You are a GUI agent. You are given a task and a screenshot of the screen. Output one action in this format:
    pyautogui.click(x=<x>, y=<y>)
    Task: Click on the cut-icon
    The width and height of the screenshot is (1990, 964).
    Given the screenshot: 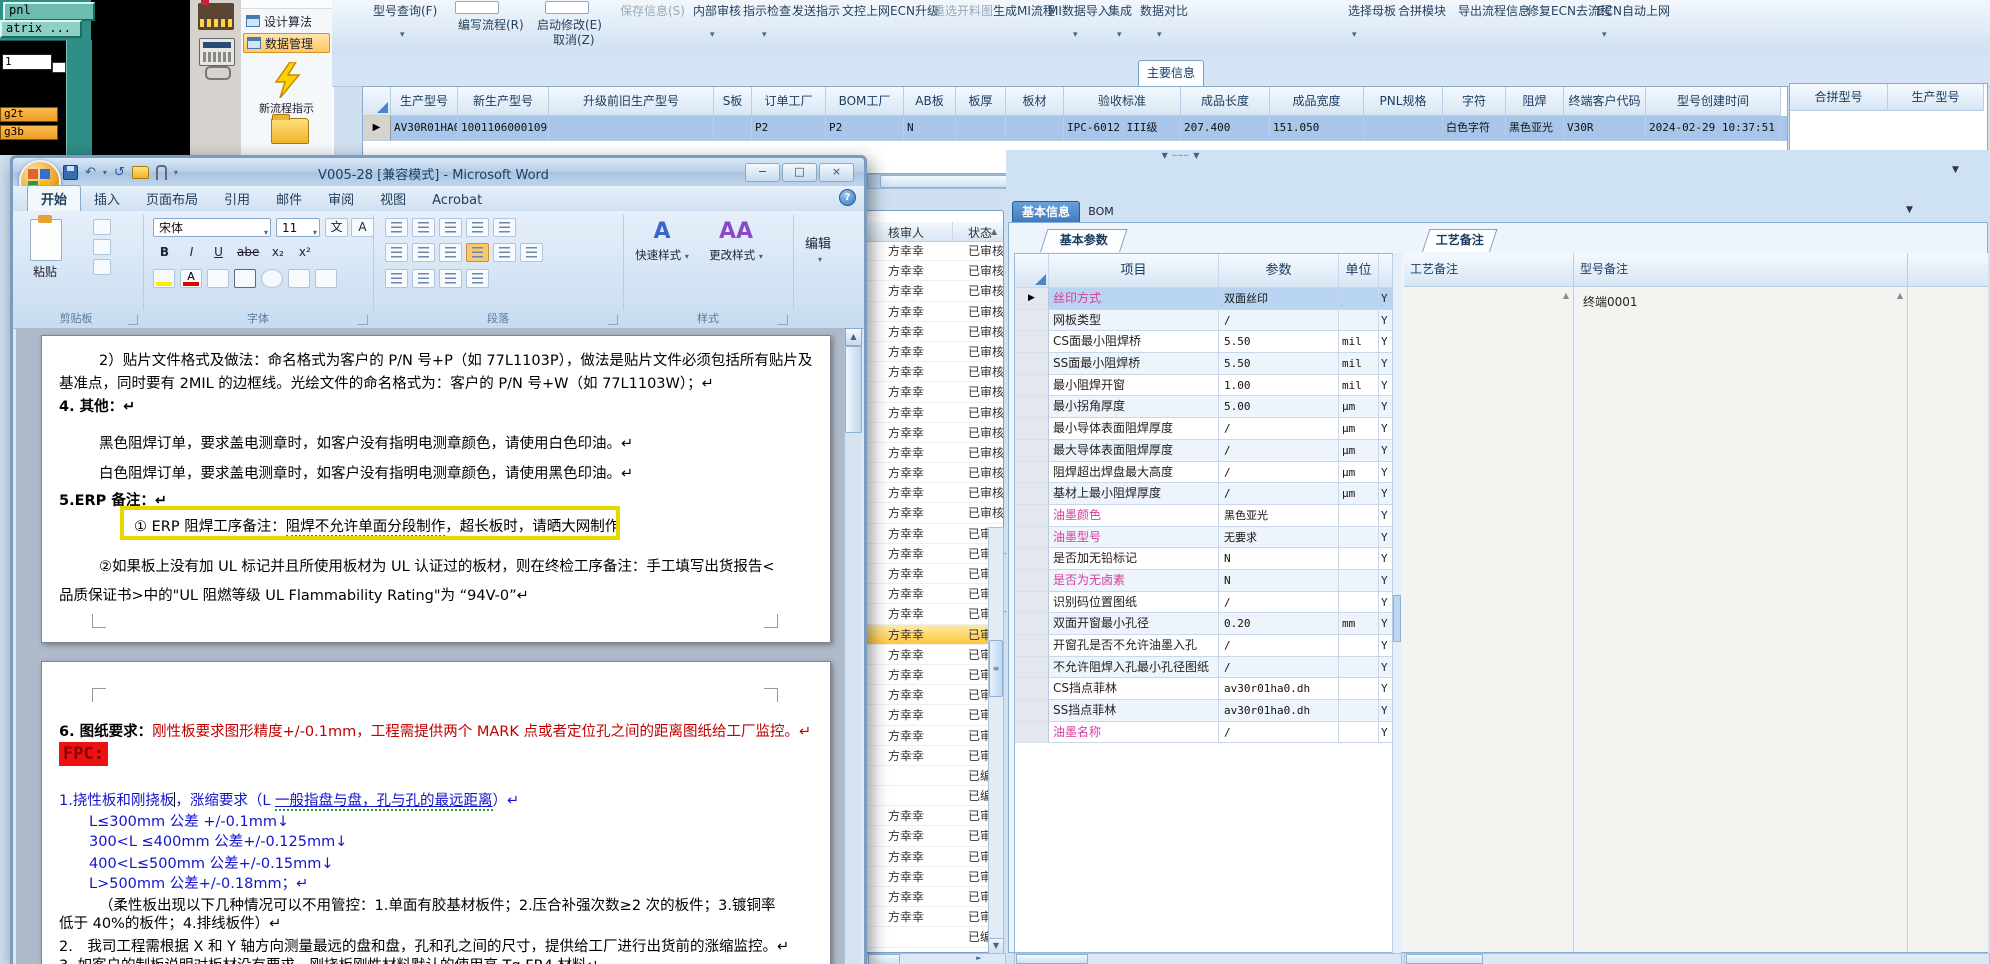 What is the action you would take?
    pyautogui.click(x=102, y=227)
    